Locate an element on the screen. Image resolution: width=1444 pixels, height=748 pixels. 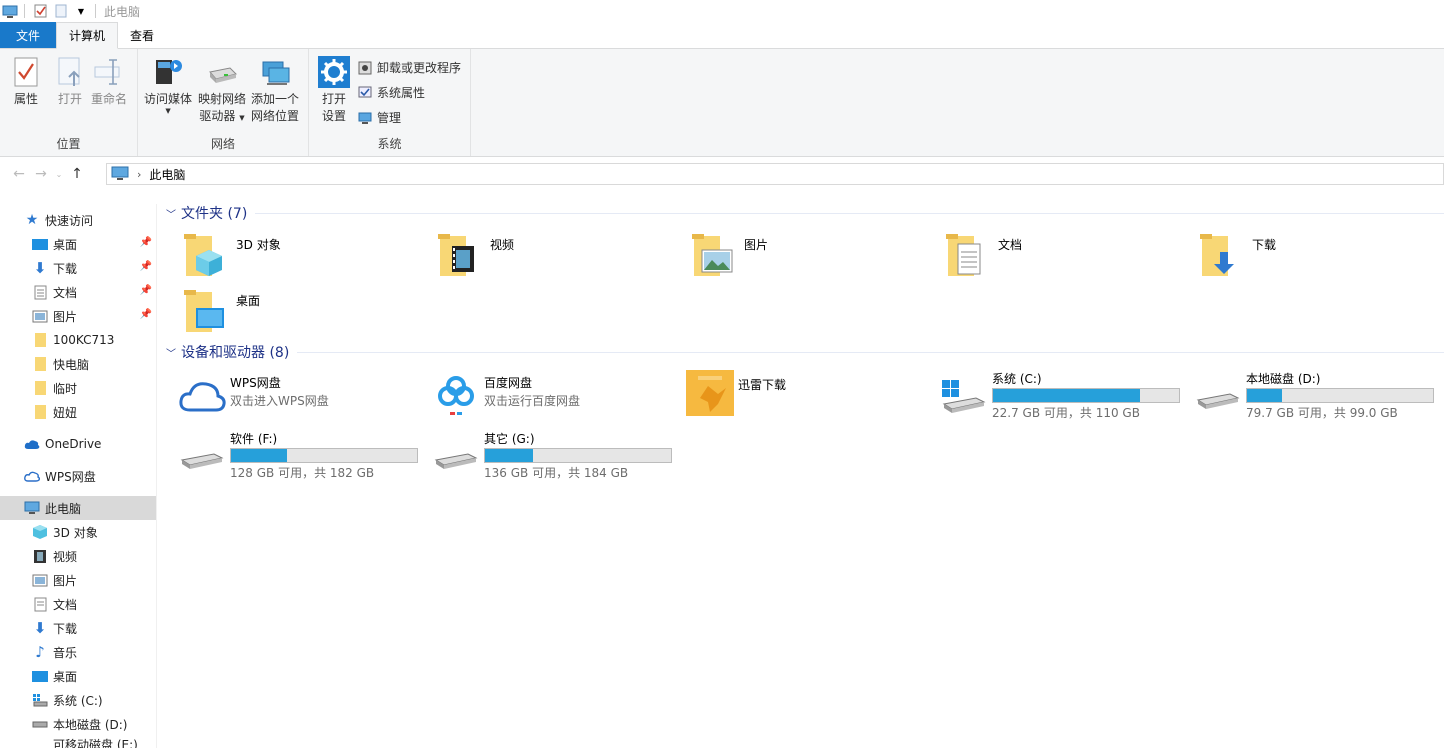
xunlei-icon is located at coordinates (710, 392).